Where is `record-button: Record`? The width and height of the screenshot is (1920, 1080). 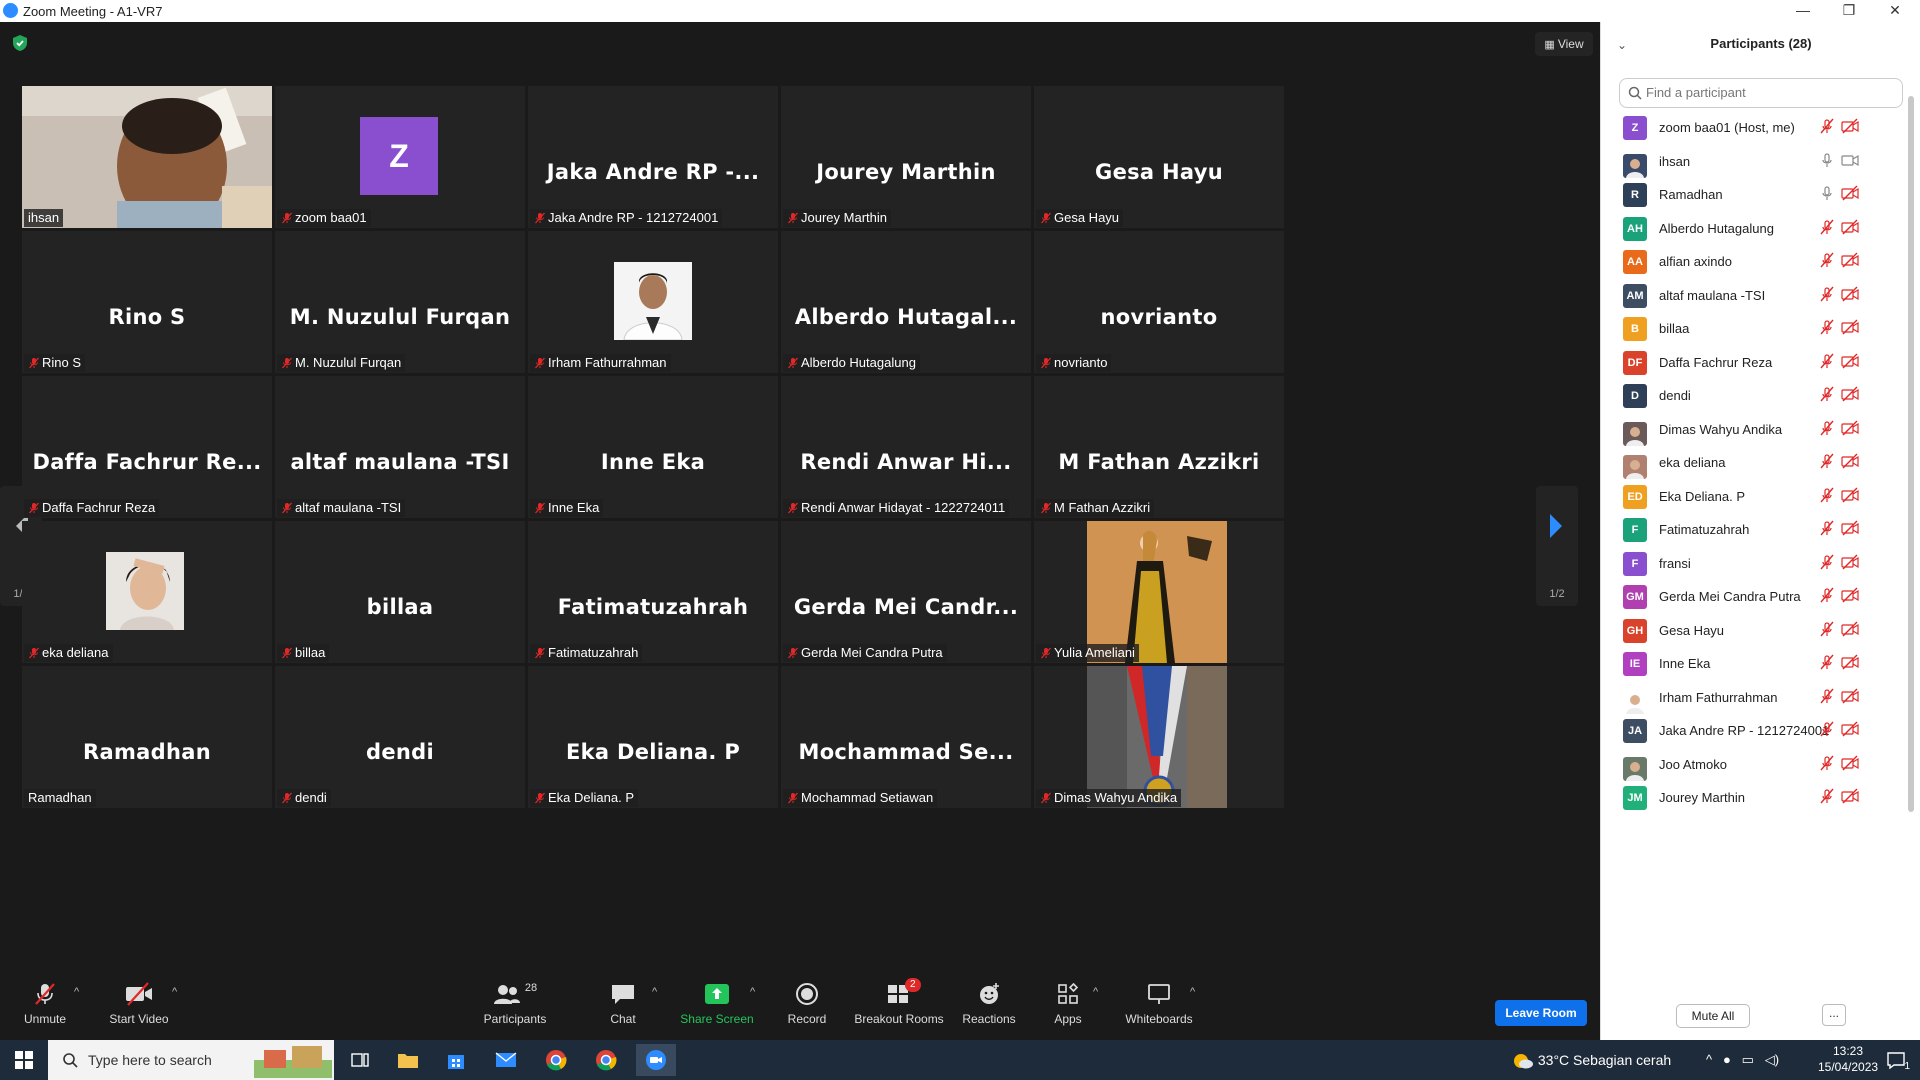 record-button: Record is located at coordinates (807, 1003).